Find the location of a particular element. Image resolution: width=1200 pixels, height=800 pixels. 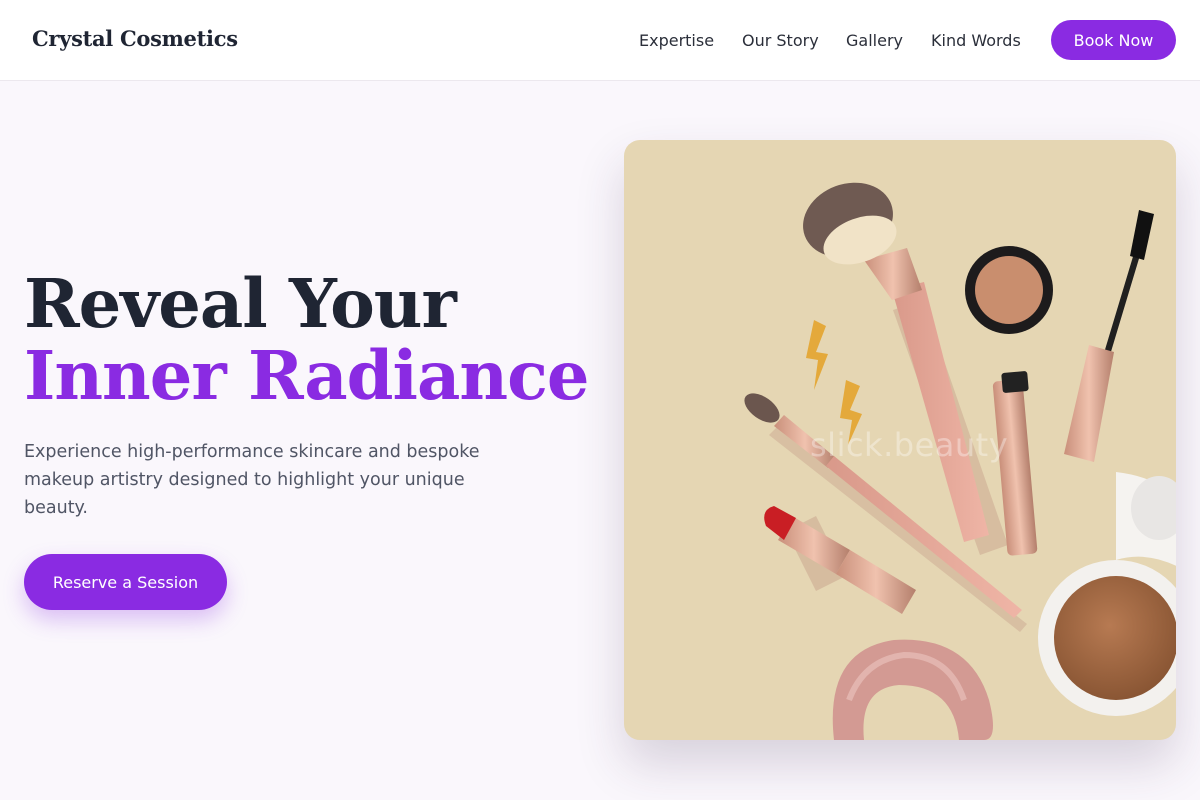

velvet-scrunchie is located at coordinates (912, 689).